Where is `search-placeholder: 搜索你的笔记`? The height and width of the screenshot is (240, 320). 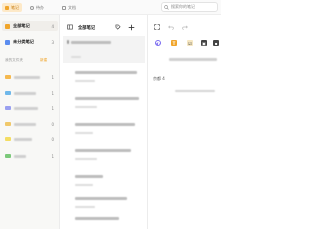
search-placeholder: 搜索你的笔记 is located at coordinates (183, 6).